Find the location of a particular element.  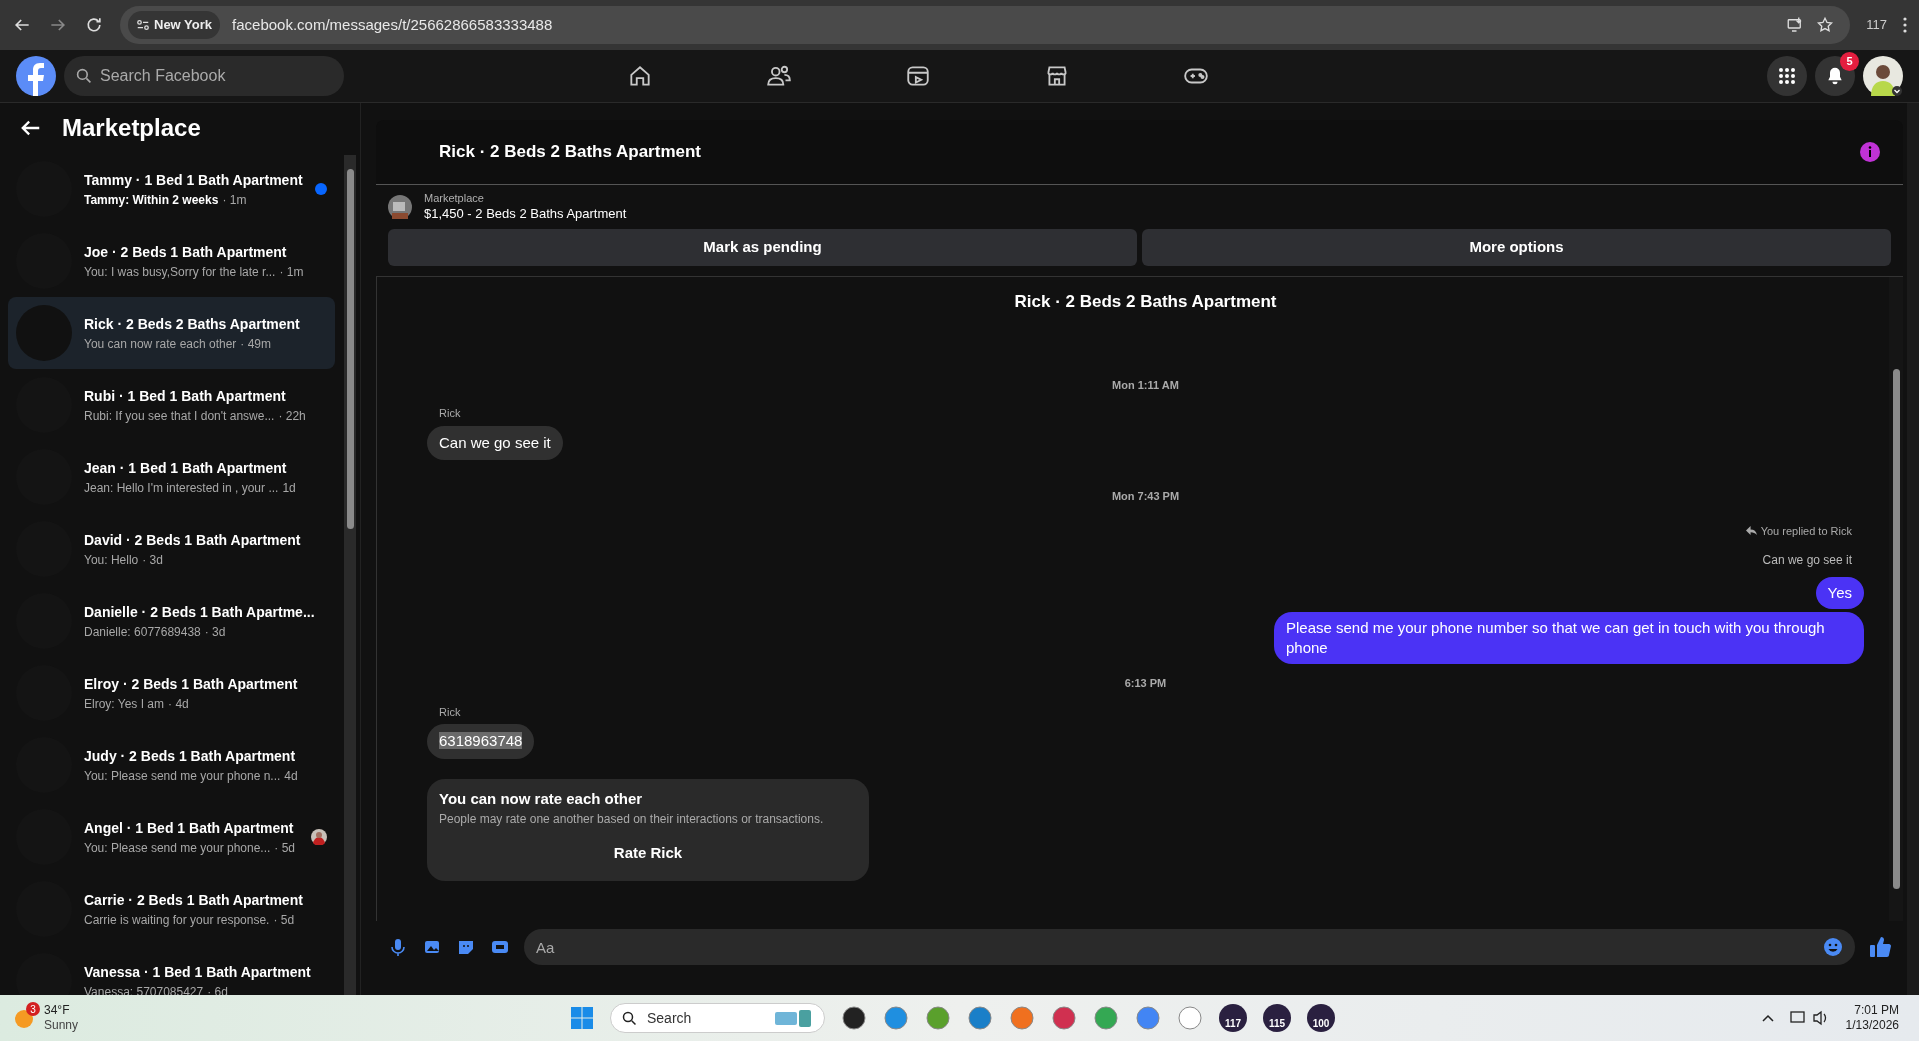

conversation-title: Rubi · 1 Bed 1 Bath Apartment is located at coordinates (185, 396).